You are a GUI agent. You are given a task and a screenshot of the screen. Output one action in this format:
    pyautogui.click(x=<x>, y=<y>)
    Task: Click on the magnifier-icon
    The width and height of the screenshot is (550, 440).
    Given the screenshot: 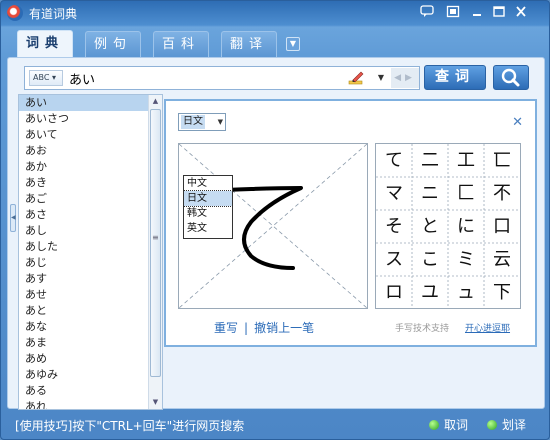 What is the action you would take?
    pyautogui.click(x=510, y=77)
    